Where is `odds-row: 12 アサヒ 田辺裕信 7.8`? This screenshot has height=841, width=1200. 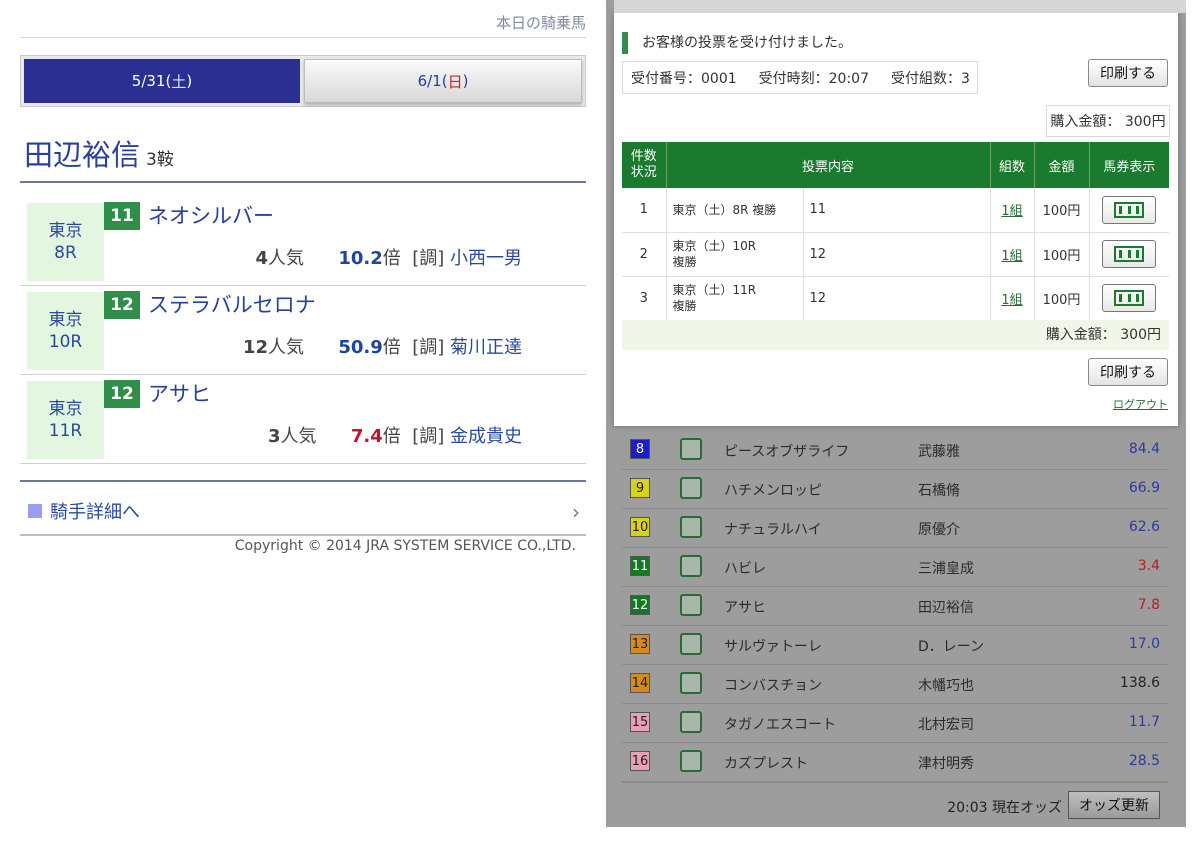
odds-row: 12 アサヒ 田辺裕信 7.8 is located at coordinates (895, 606).